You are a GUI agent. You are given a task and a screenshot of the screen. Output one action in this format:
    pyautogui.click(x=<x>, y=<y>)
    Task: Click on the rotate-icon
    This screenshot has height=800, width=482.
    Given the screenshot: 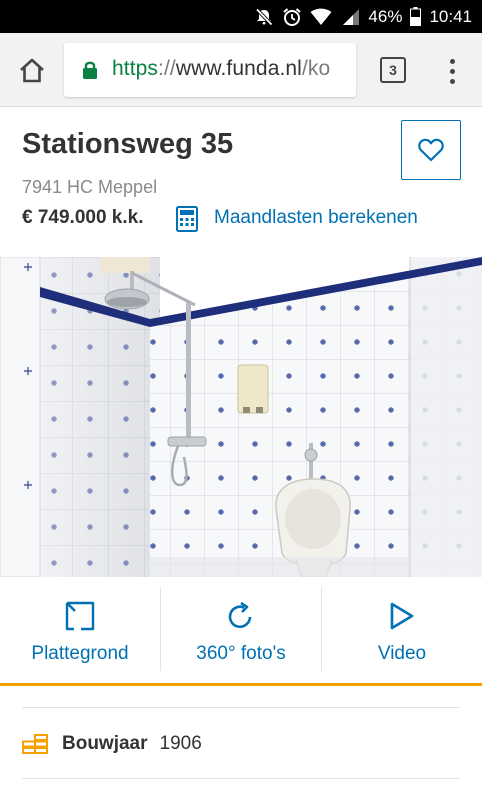 What is the action you would take?
    pyautogui.click(x=240, y=615)
    